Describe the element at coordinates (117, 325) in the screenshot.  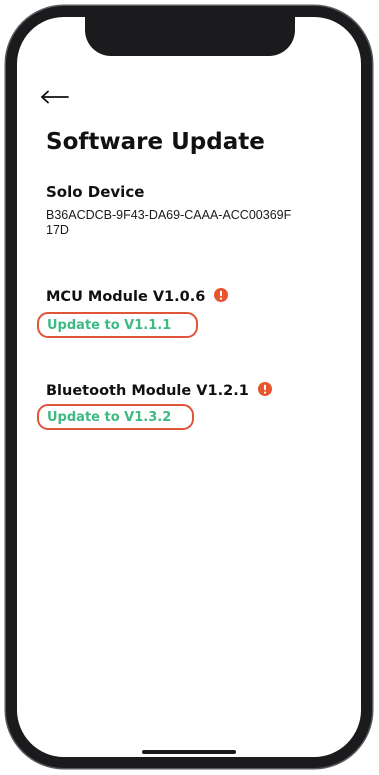
I see `mcu-update-link: Update to V1.1.1` at that location.